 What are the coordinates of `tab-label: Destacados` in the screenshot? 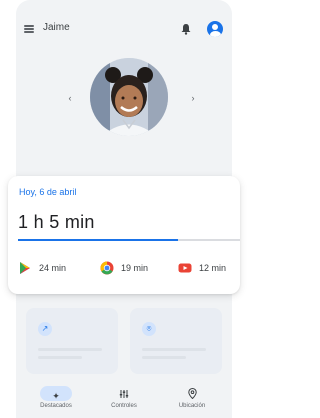 It's located at (56, 406).